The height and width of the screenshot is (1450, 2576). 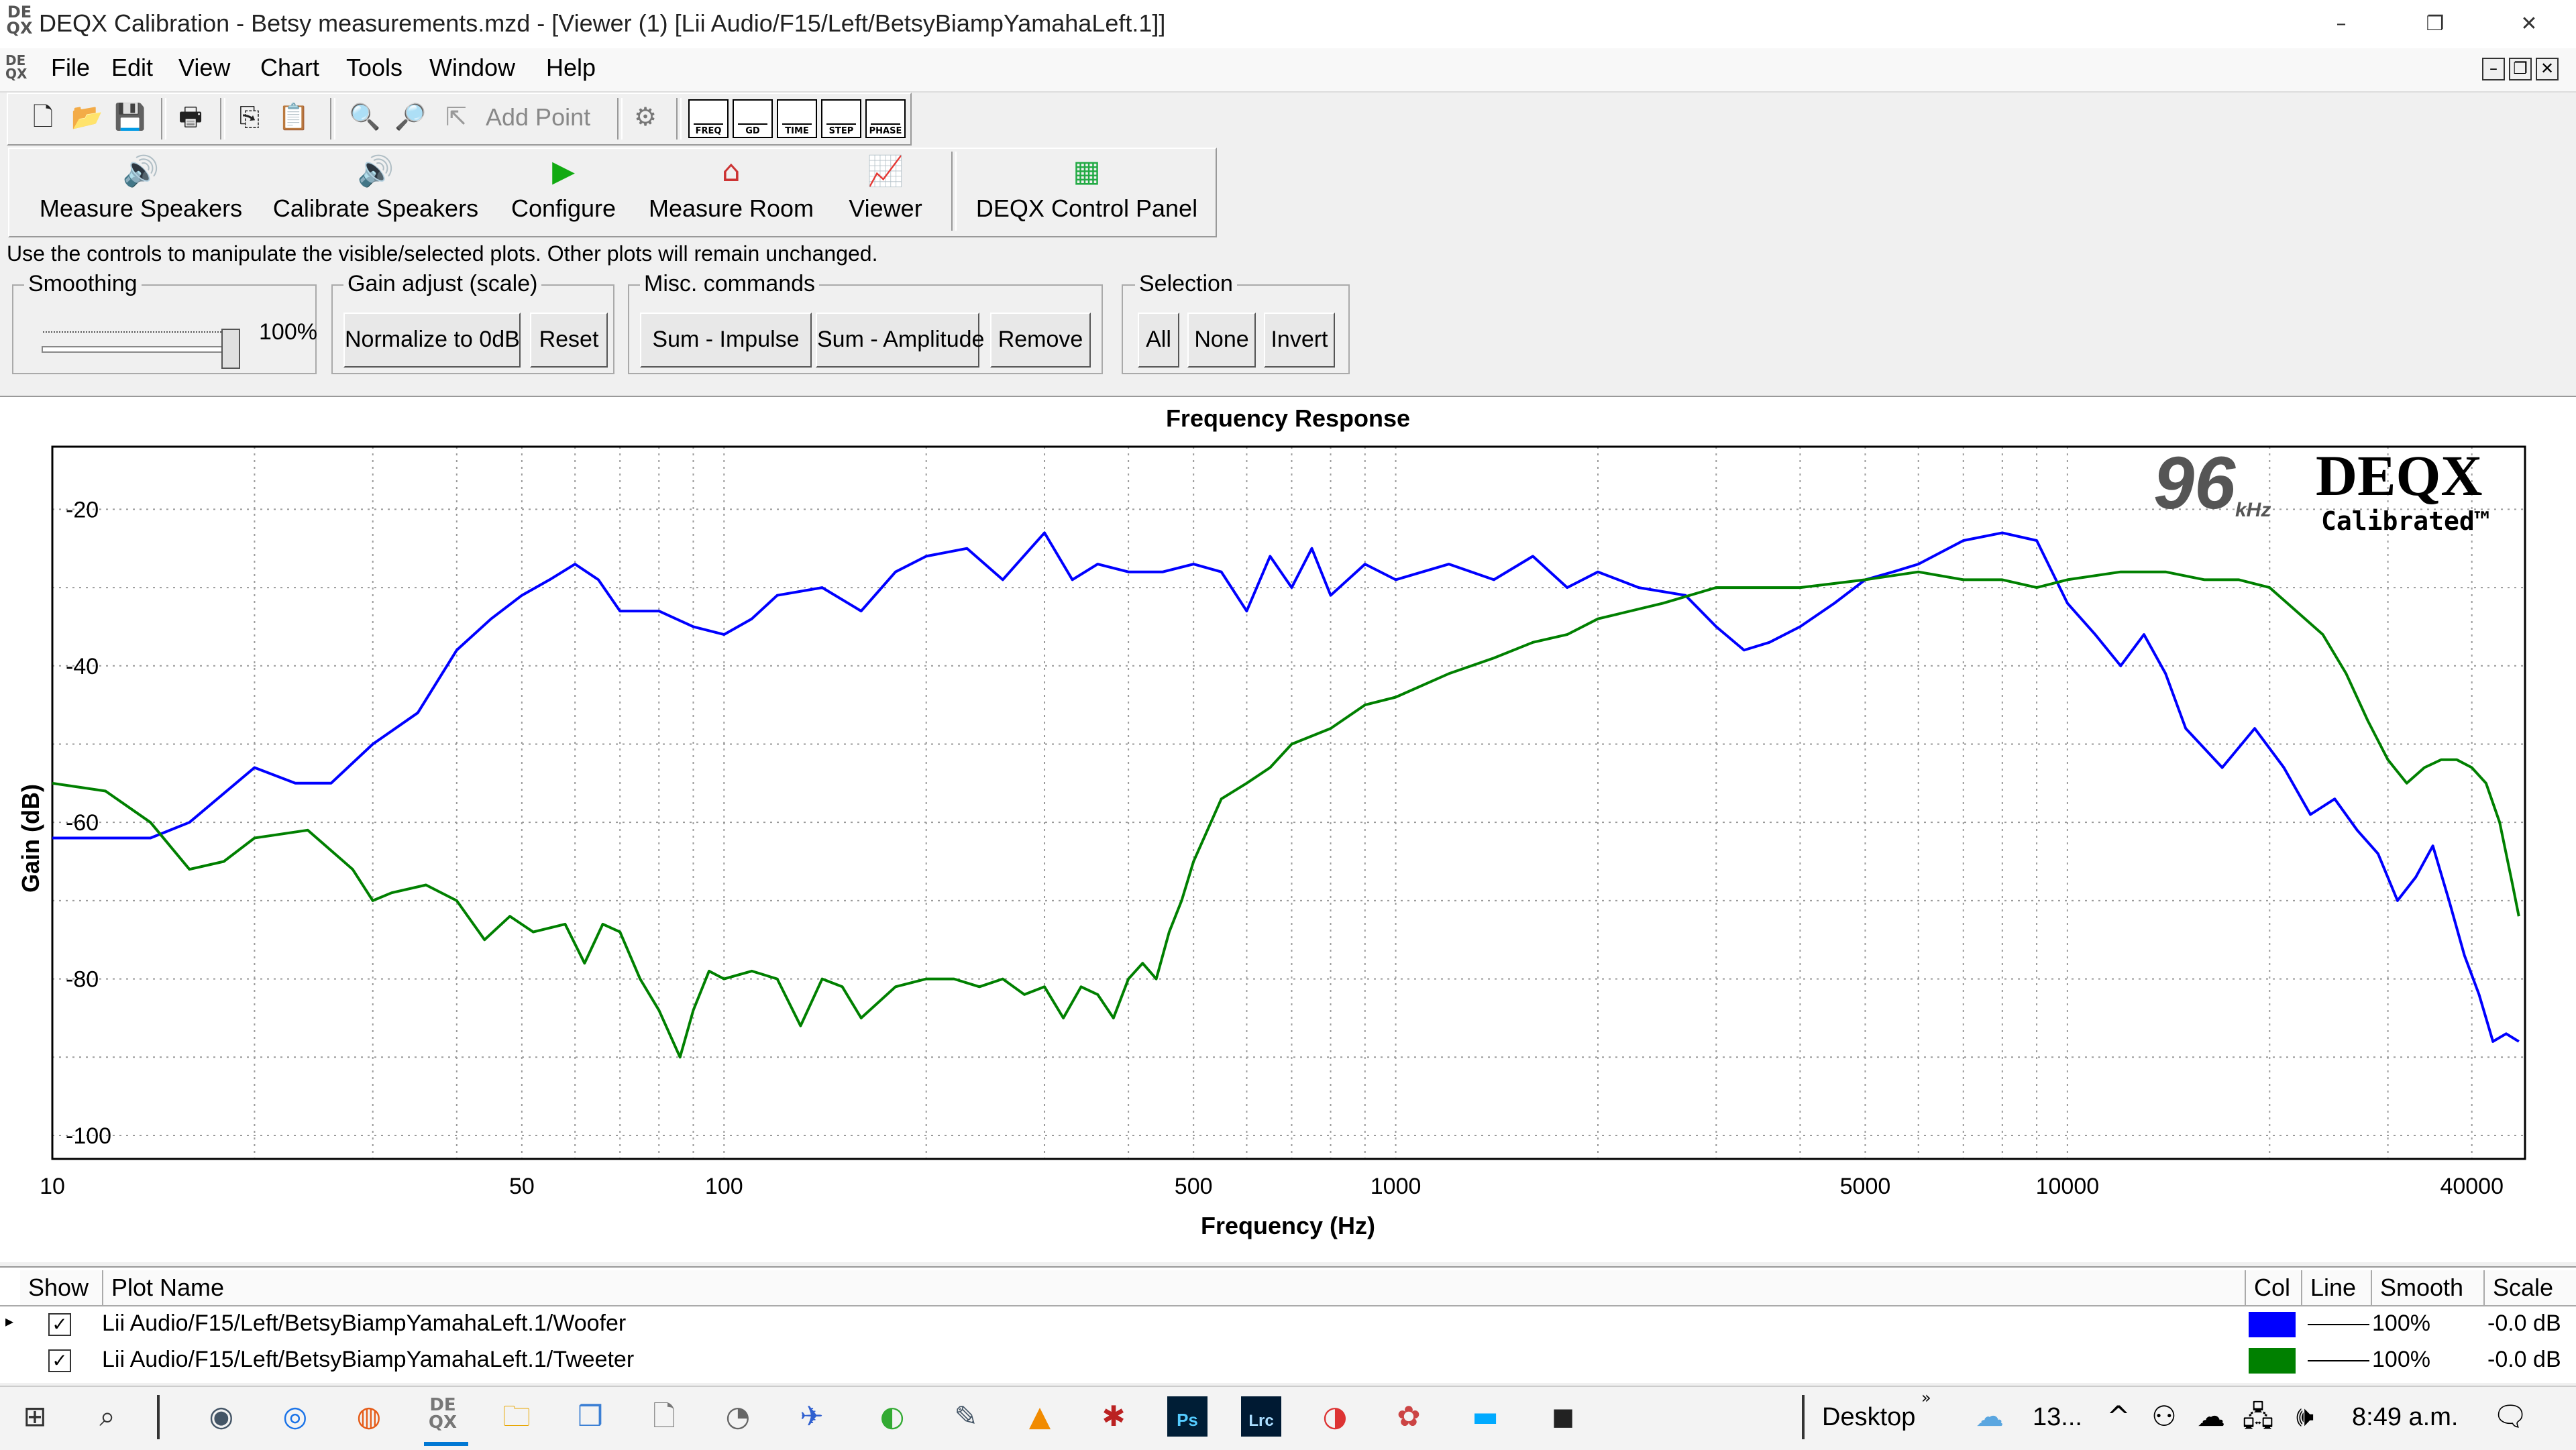 I want to click on cursor-icon: ⇱, so click(x=456, y=117).